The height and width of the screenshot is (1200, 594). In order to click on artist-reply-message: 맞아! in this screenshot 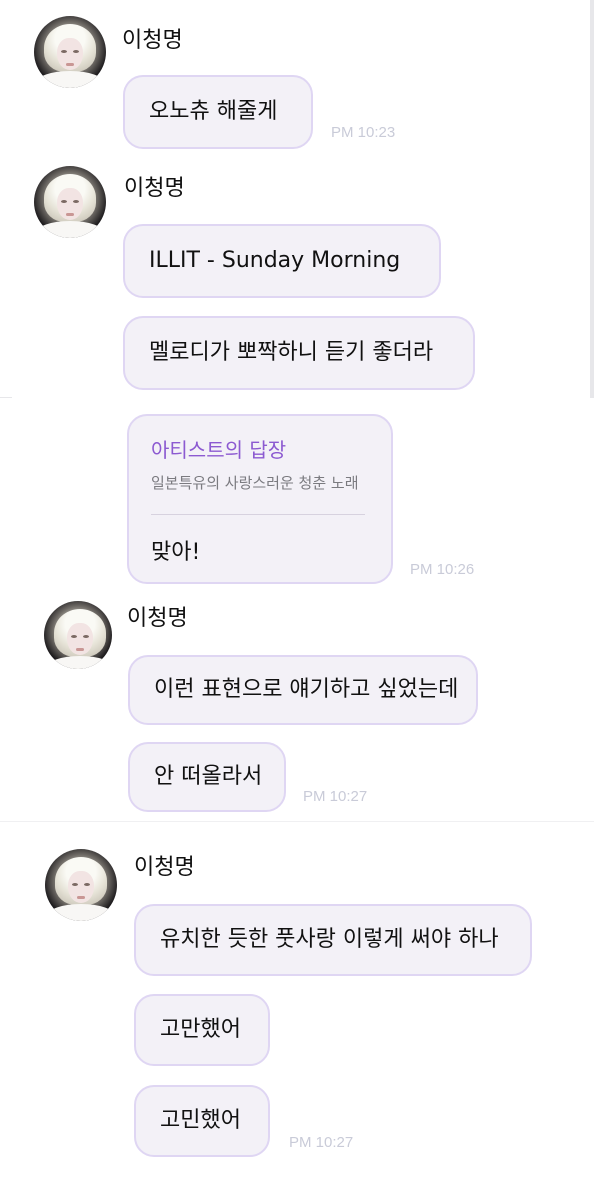, I will do `click(176, 552)`.